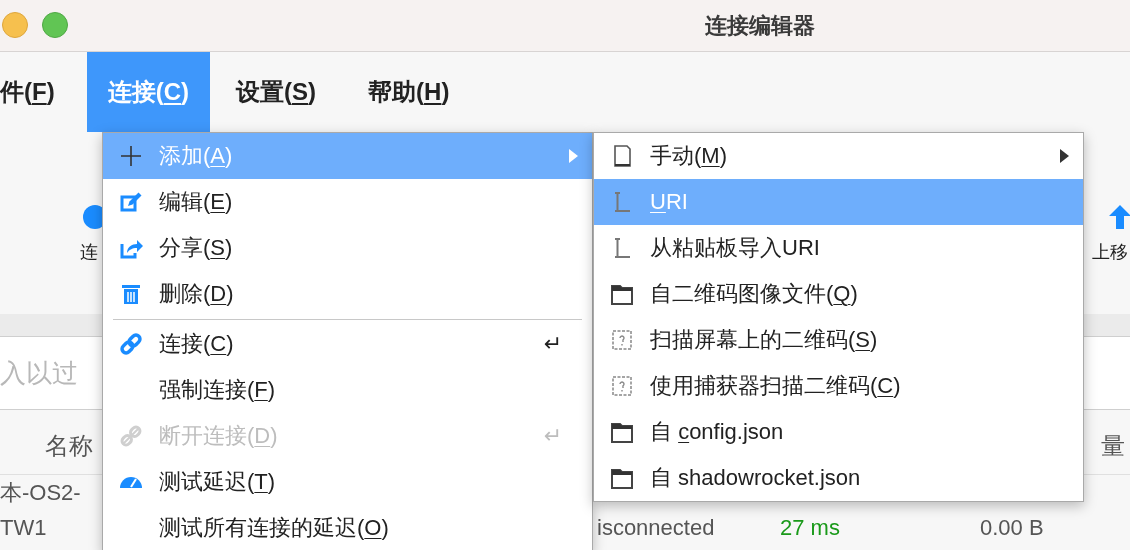  What do you see at coordinates (1110, 252) in the screenshot?
I see `toolbar-label: 上移` at bounding box center [1110, 252].